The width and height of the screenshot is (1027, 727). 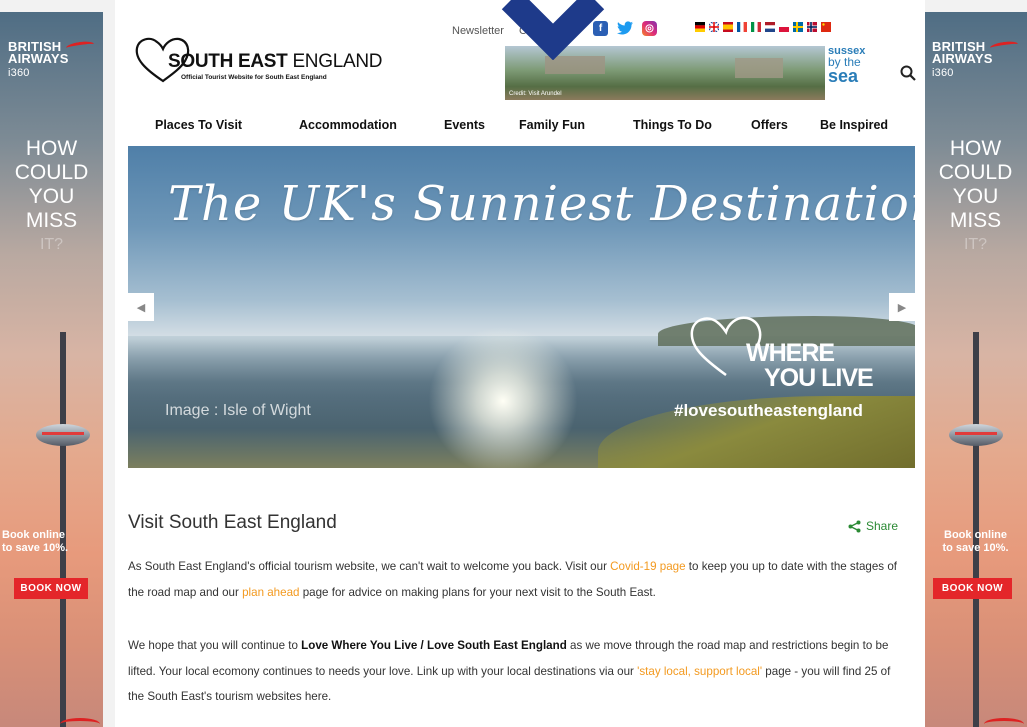 I want to click on share-icon, so click(x=854, y=526).